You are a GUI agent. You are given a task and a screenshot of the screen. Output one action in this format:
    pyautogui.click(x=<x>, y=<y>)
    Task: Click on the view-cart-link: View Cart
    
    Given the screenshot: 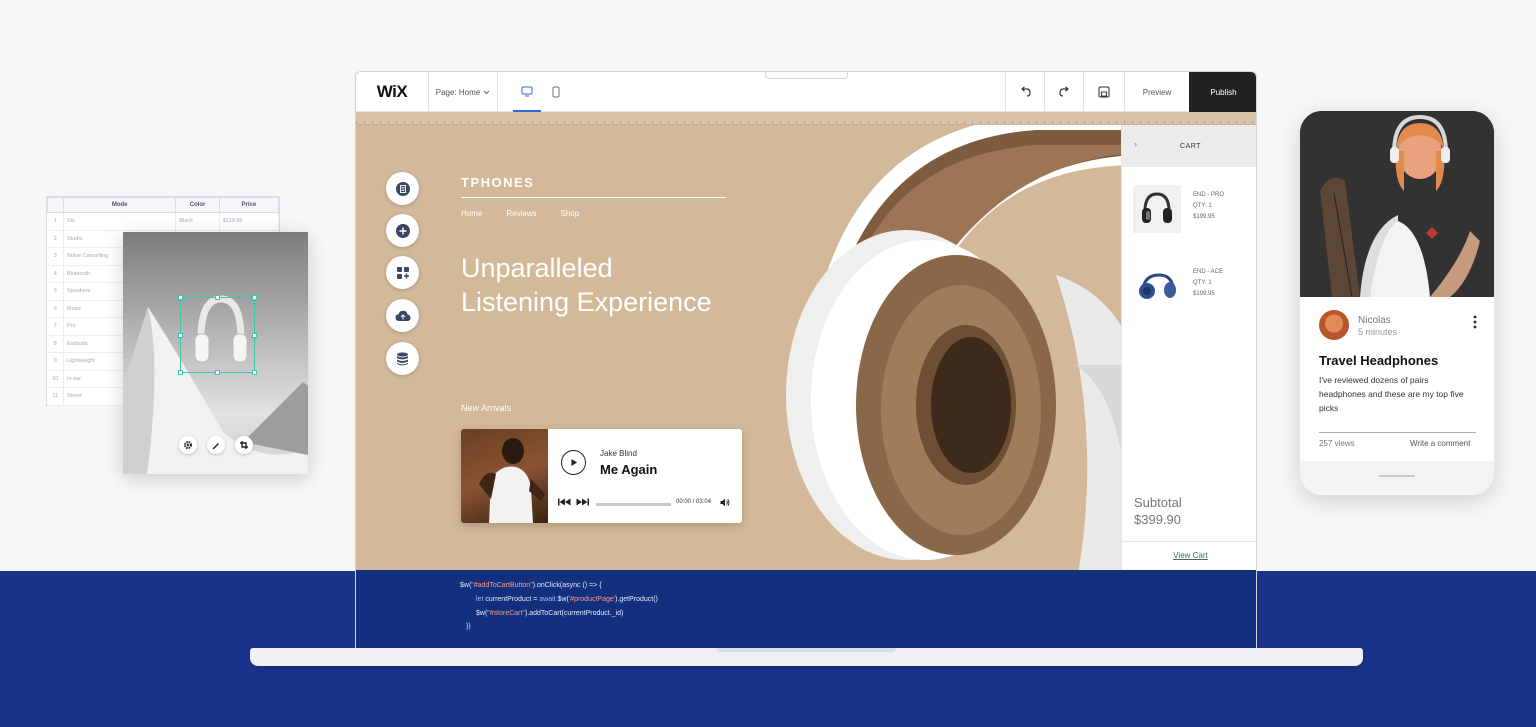 What is the action you would take?
    pyautogui.click(x=1189, y=555)
    